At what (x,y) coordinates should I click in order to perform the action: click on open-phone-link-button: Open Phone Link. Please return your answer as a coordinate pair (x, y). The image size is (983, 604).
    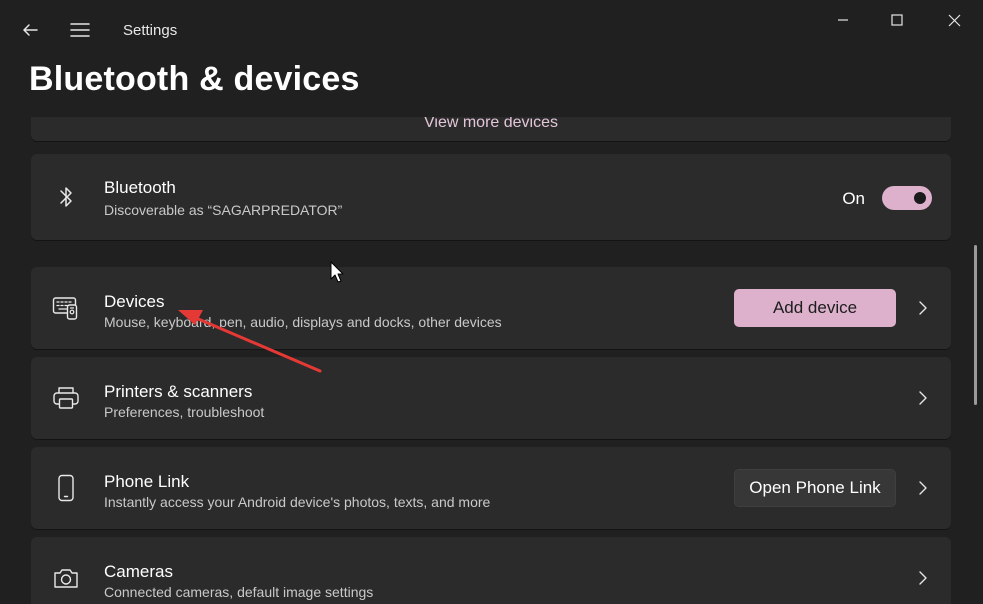
    Looking at the image, I should click on (815, 488).